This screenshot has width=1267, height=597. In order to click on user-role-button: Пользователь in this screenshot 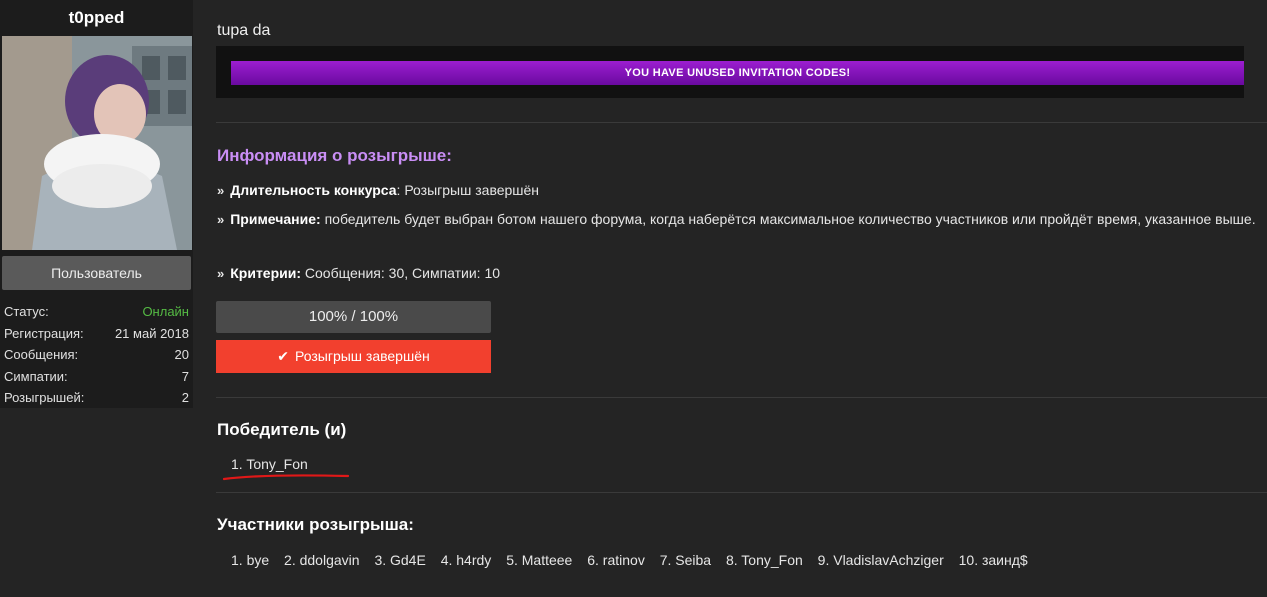, I will do `click(96, 273)`.